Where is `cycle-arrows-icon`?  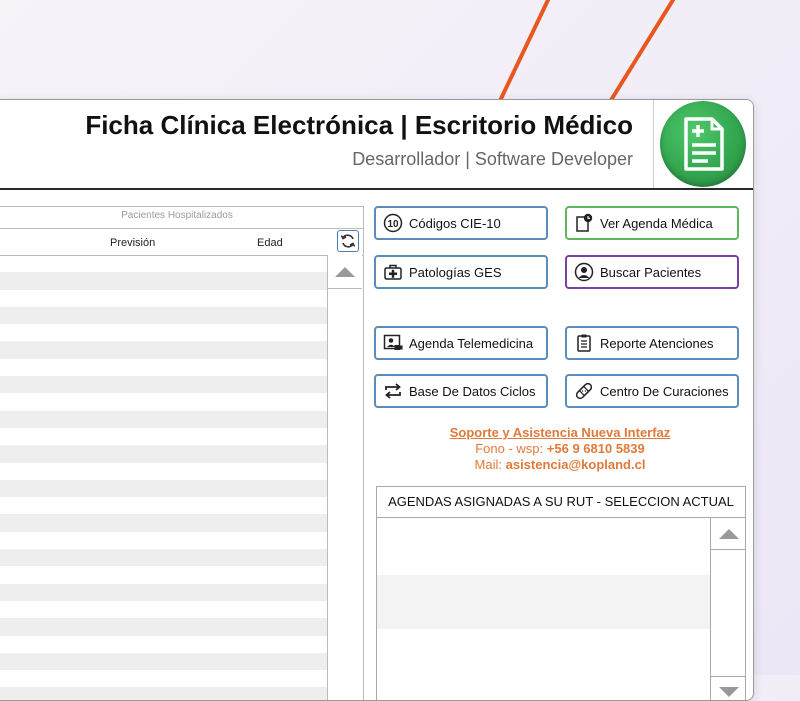 cycle-arrows-icon is located at coordinates (393, 391).